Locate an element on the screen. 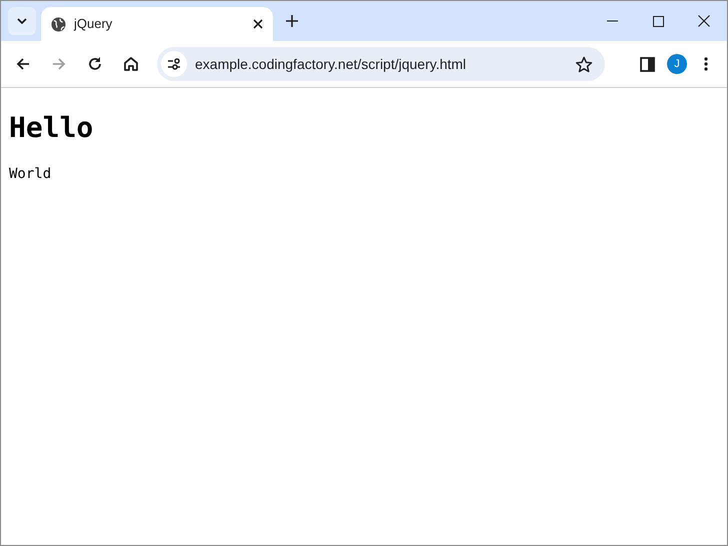 The image size is (728, 546). page-heading: Hello is located at coordinates (51, 128).